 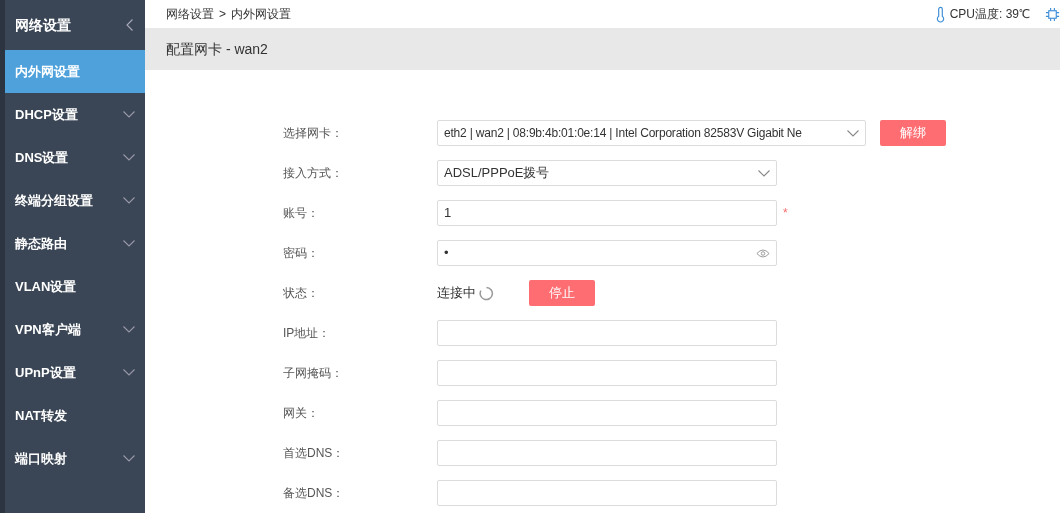 I want to click on sidebar-item: VPN客户端, so click(x=75, y=329).